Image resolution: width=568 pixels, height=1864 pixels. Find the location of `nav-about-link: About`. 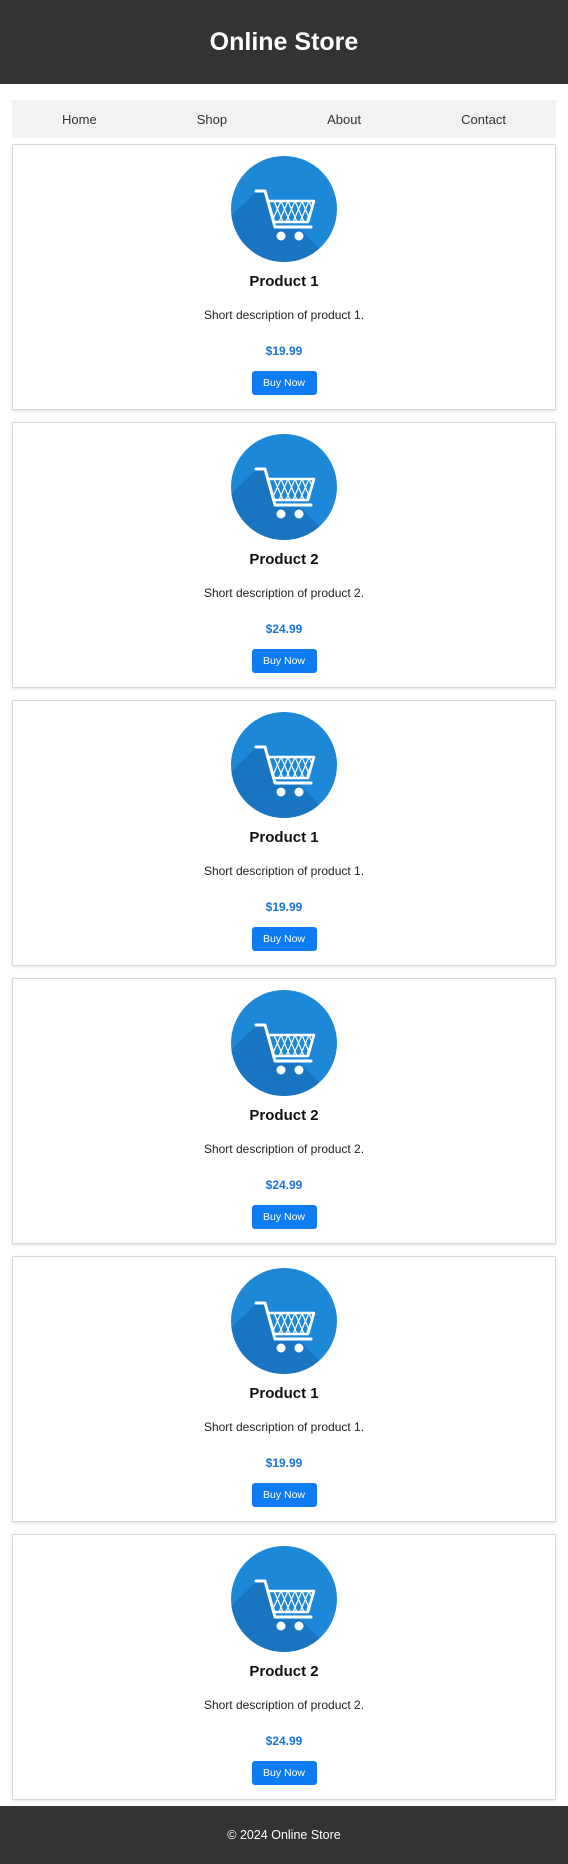

nav-about-link: About is located at coordinates (344, 119).